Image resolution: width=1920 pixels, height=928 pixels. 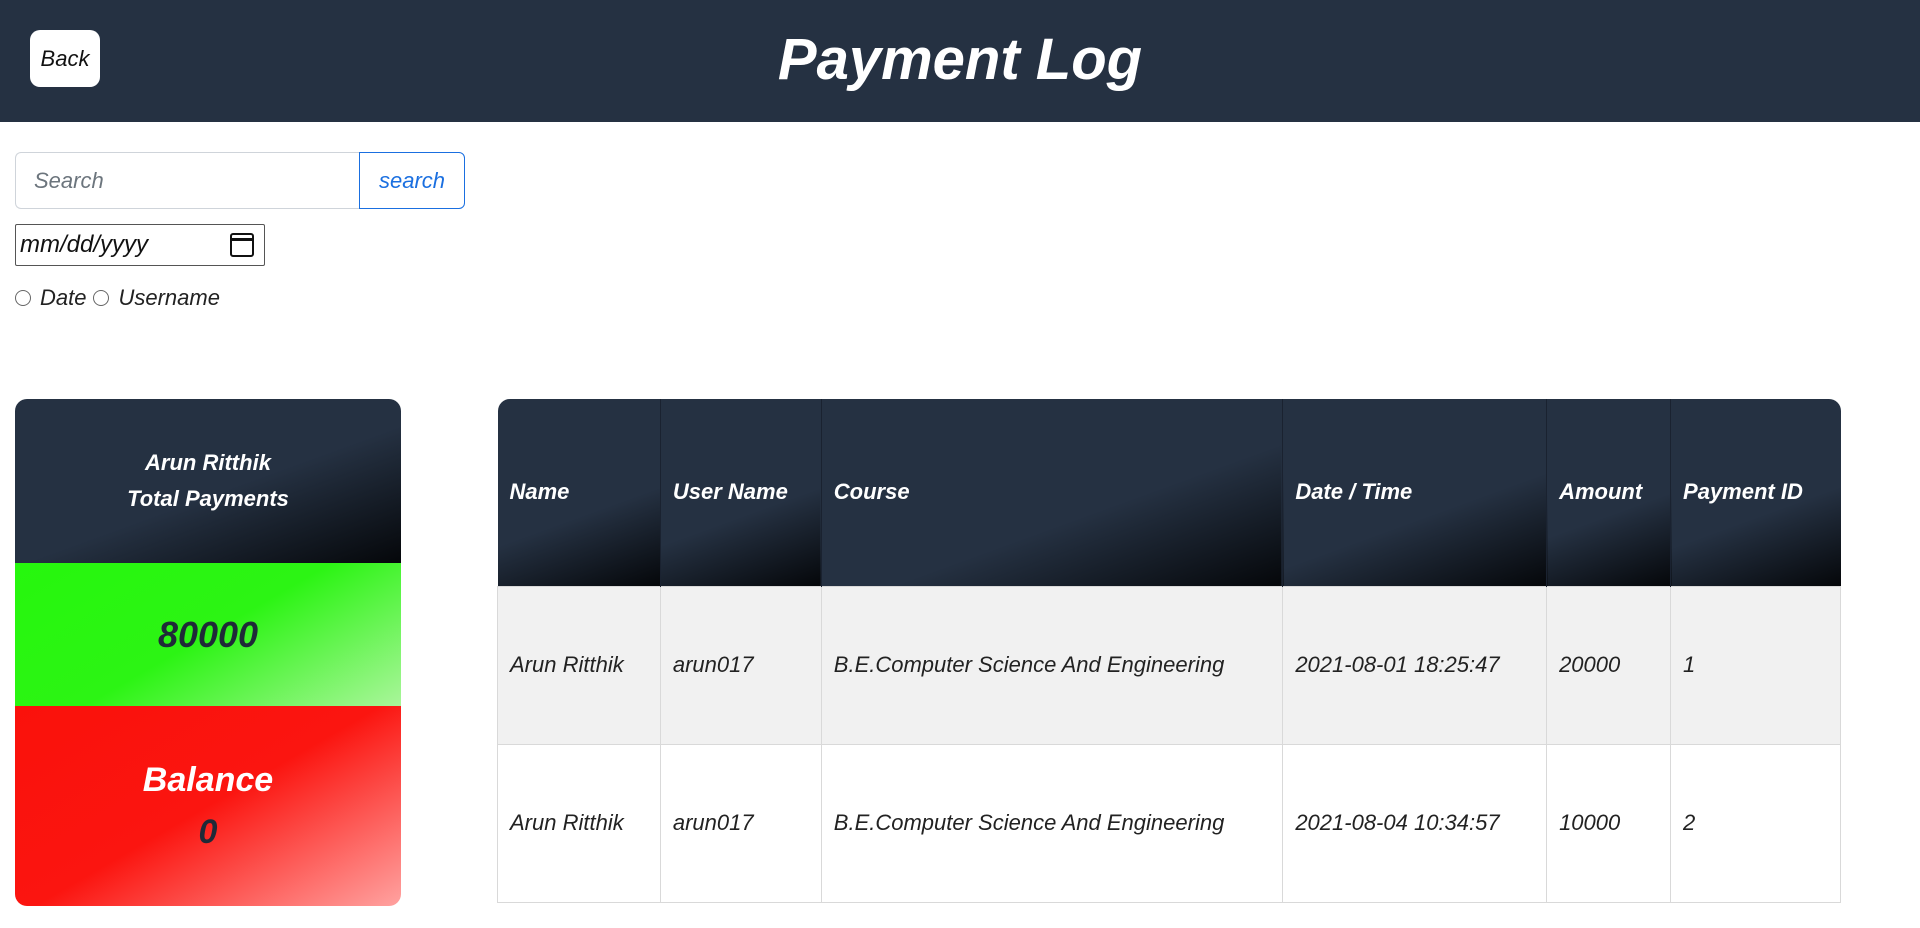 What do you see at coordinates (1755, 665) in the screenshot?
I see `cell-payment-id: 1` at bounding box center [1755, 665].